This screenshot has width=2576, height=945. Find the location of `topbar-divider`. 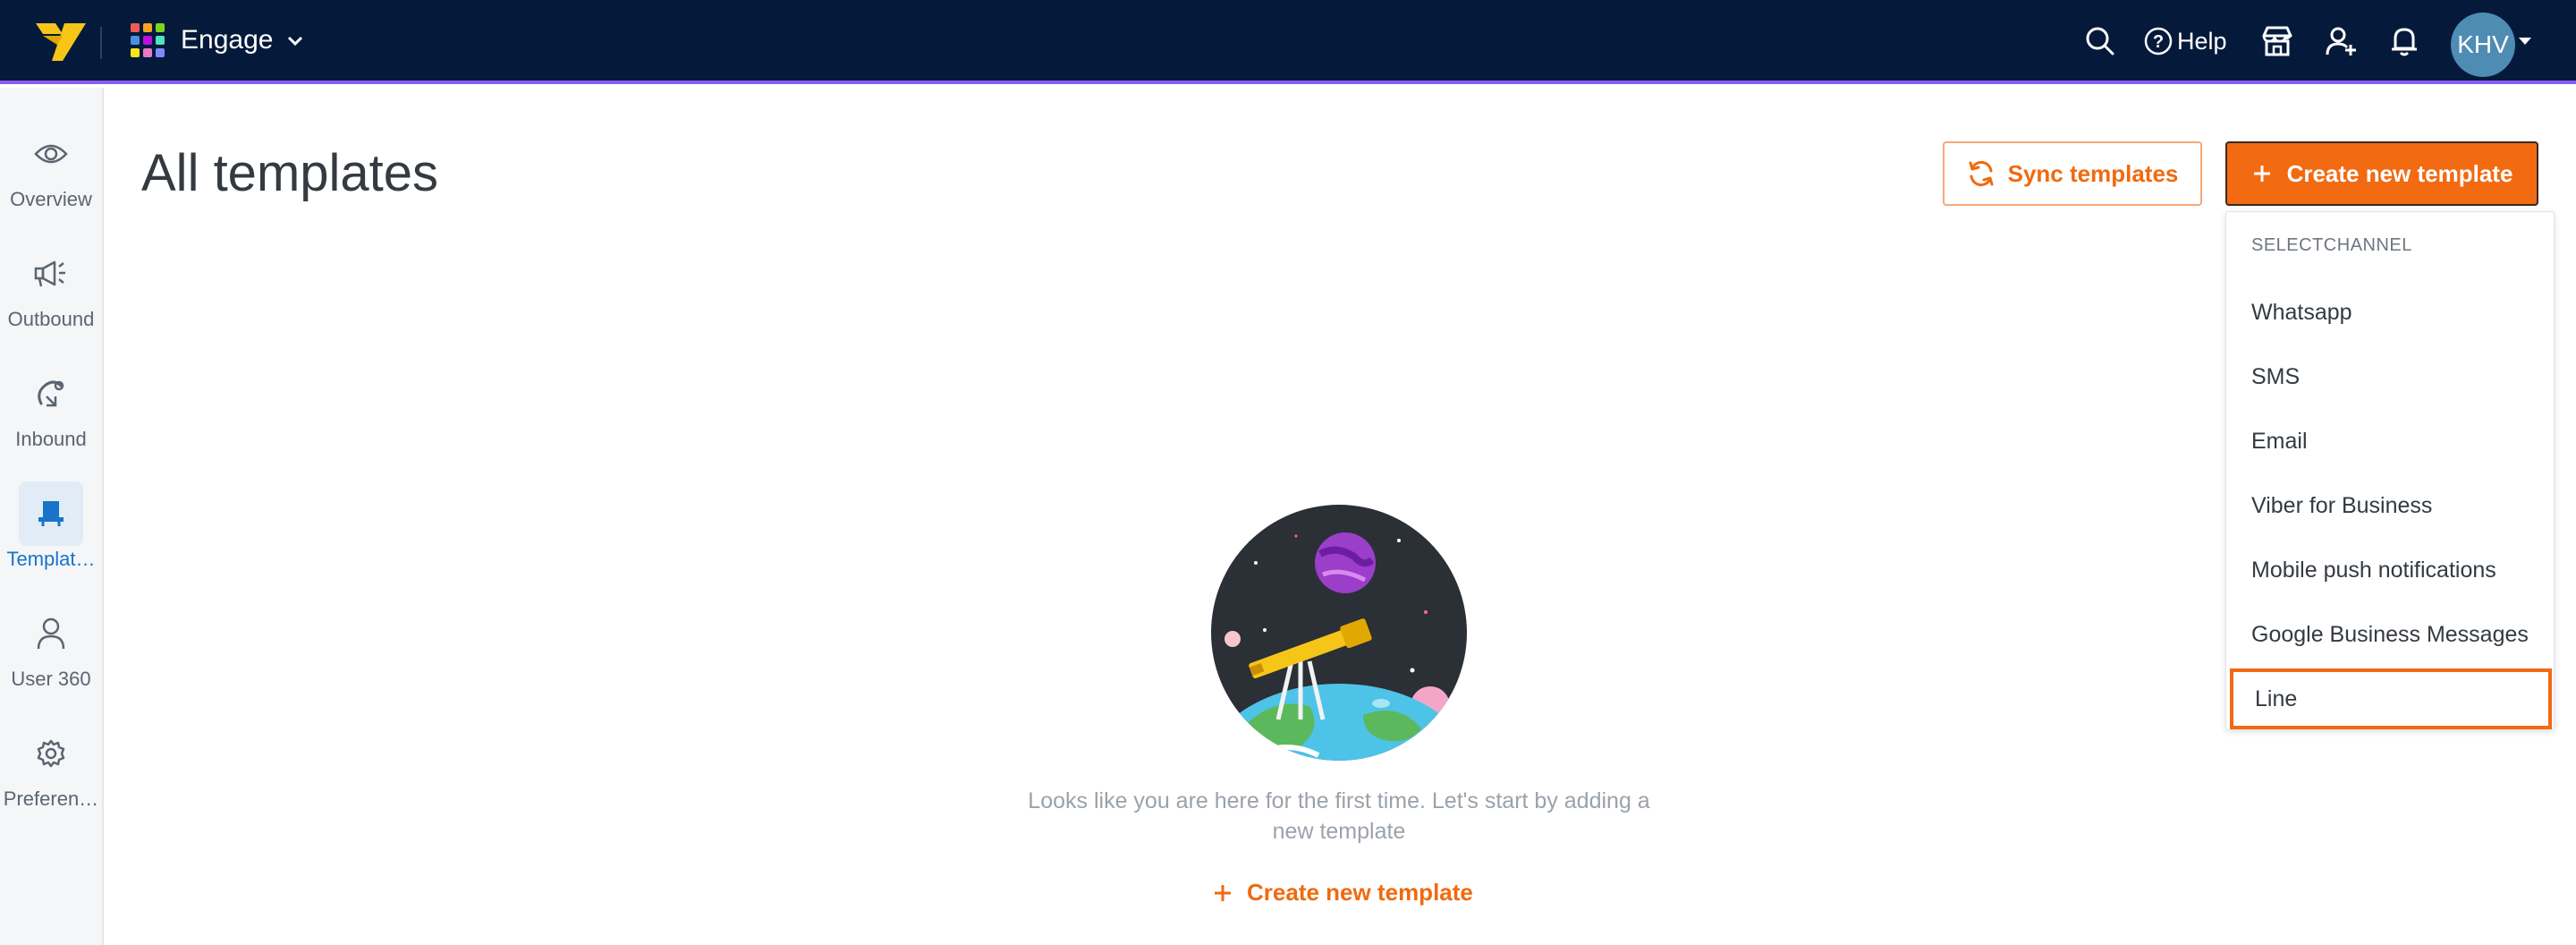

topbar-divider is located at coordinates (101, 43).